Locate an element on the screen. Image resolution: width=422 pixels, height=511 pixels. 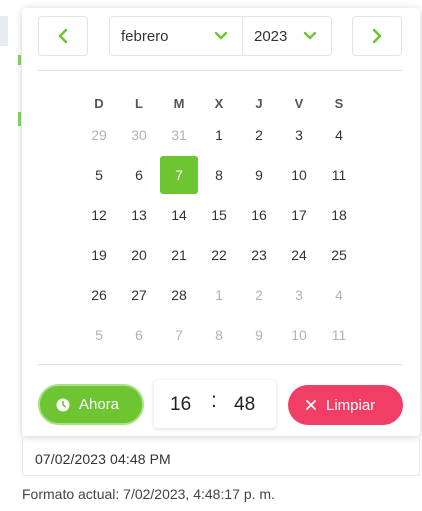
day-cell: 25 is located at coordinates (339, 255).